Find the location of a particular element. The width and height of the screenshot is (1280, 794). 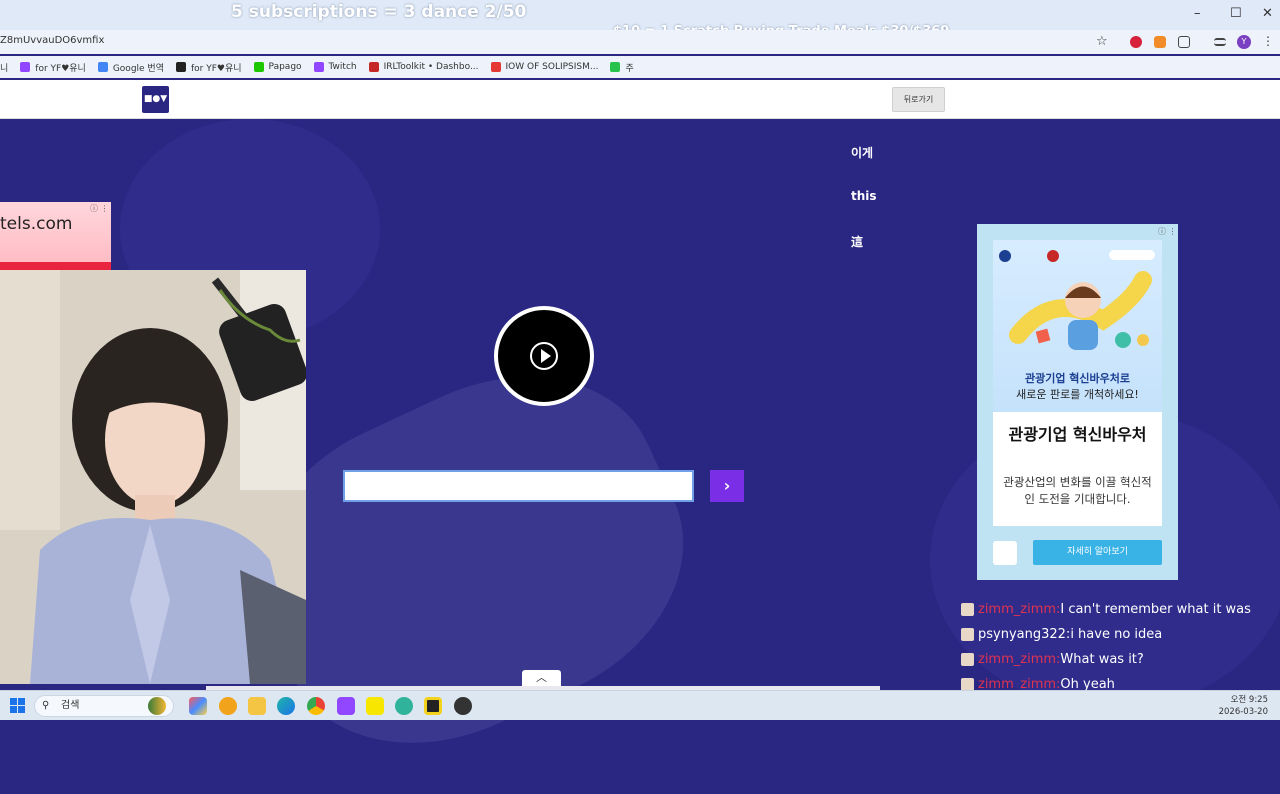

back-button: 뒤로가기 is located at coordinates (918, 99).